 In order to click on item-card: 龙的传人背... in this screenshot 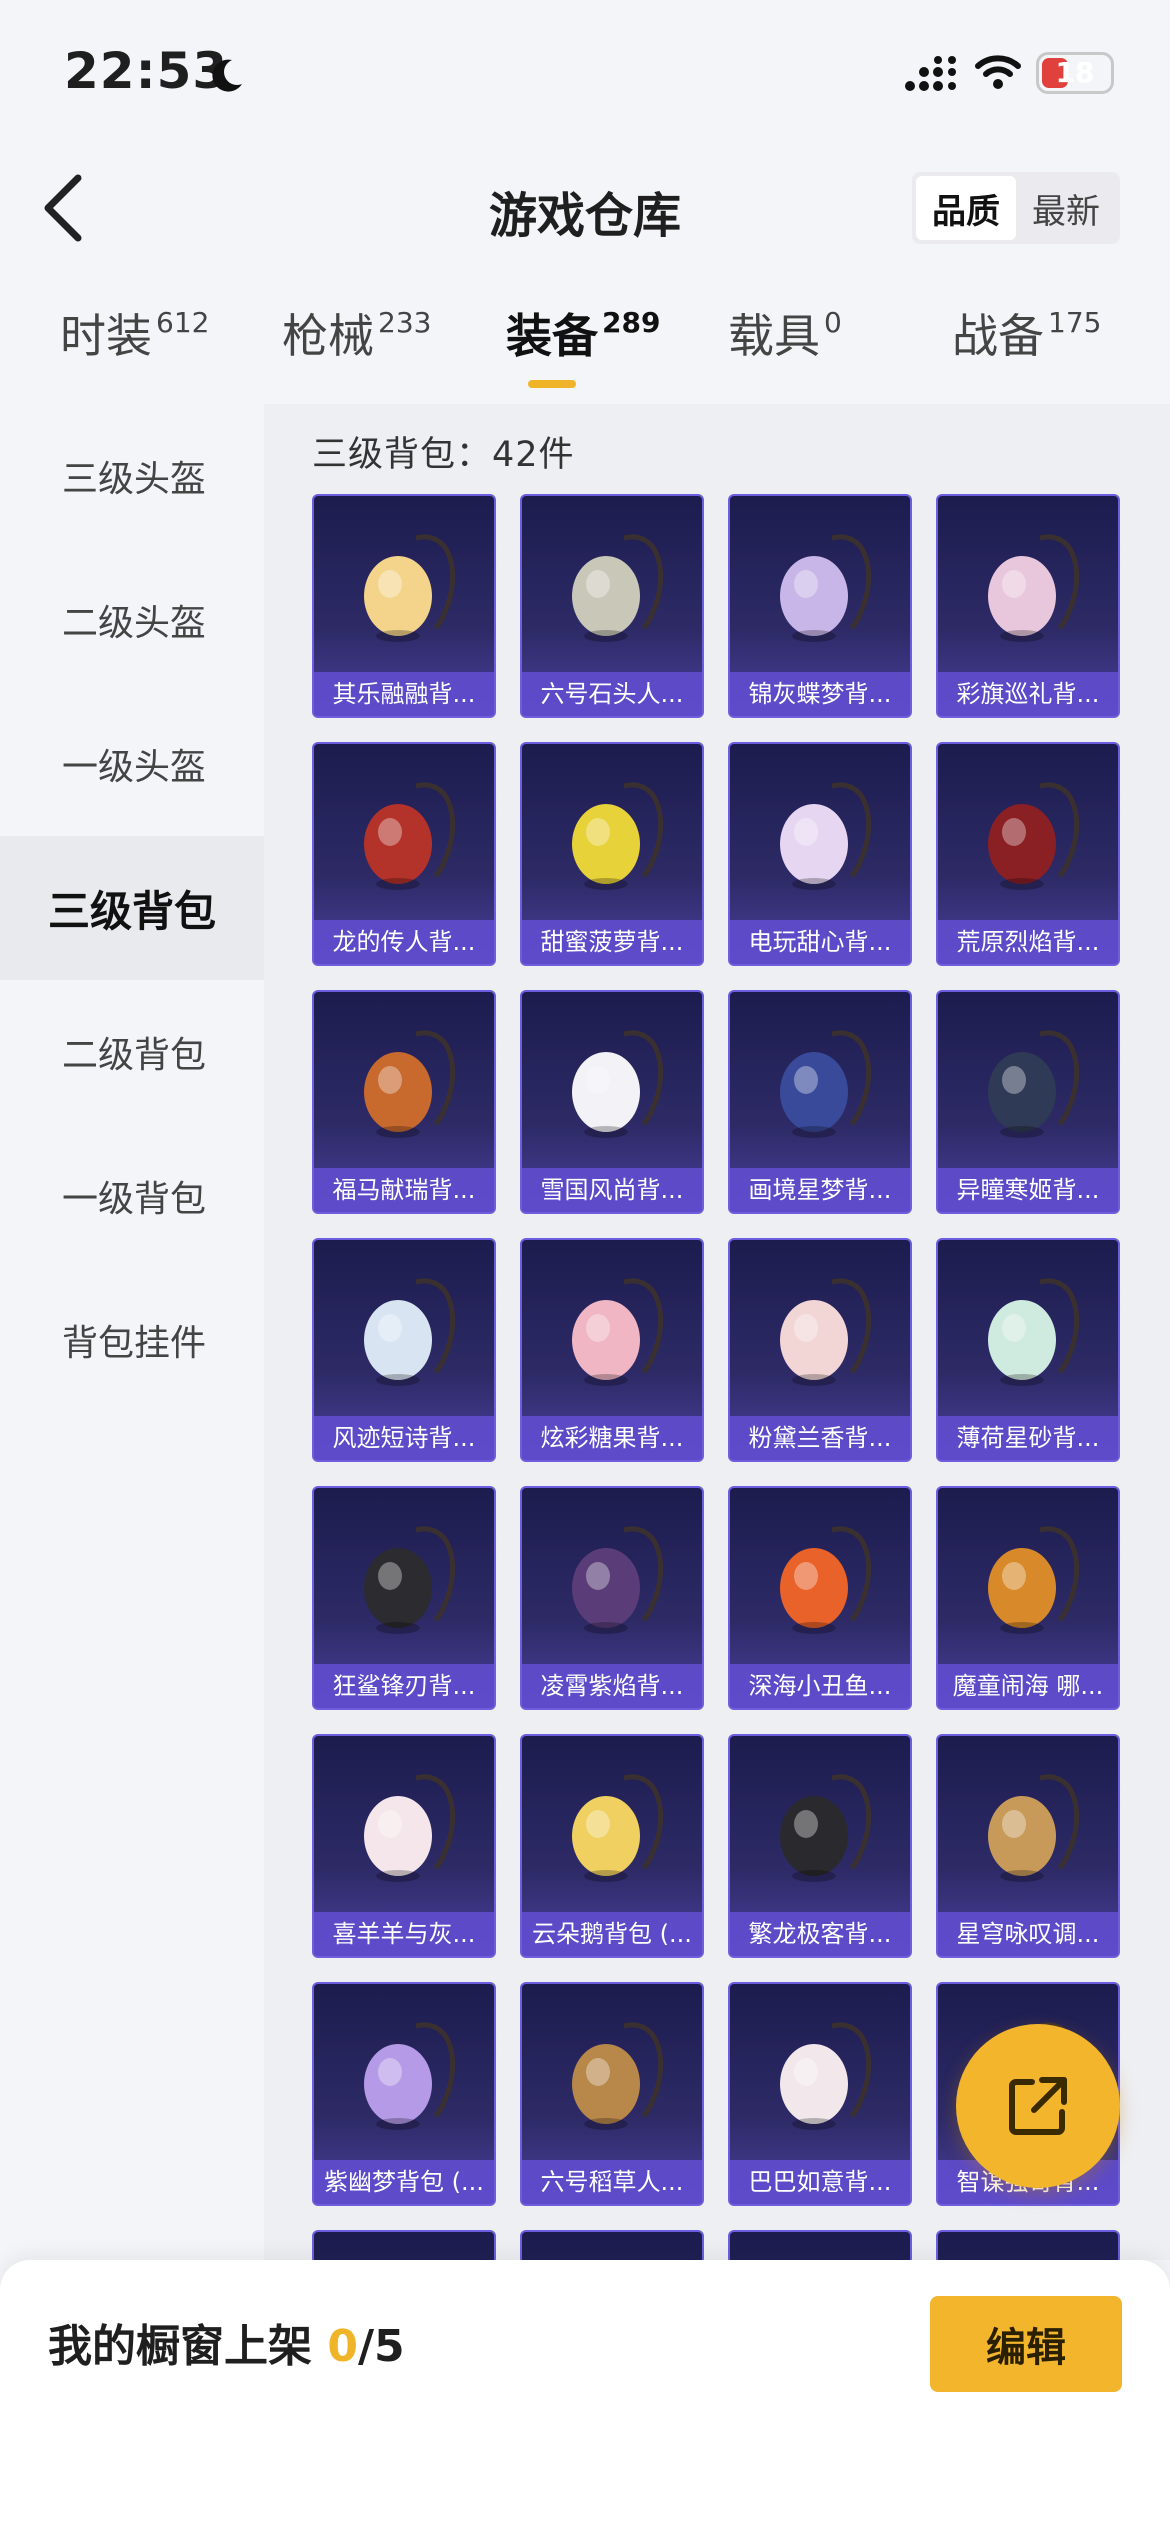, I will do `click(404, 854)`.